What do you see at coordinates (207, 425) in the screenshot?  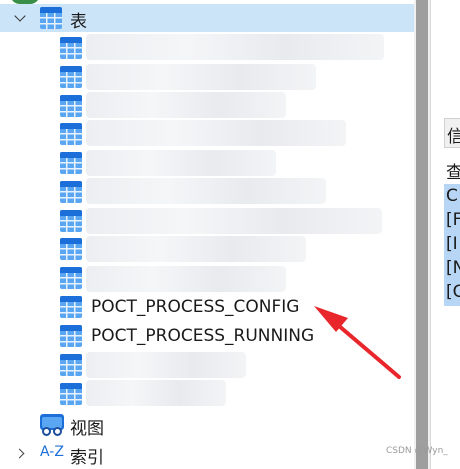 I see `tree-node-views: 视图` at bounding box center [207, 425].